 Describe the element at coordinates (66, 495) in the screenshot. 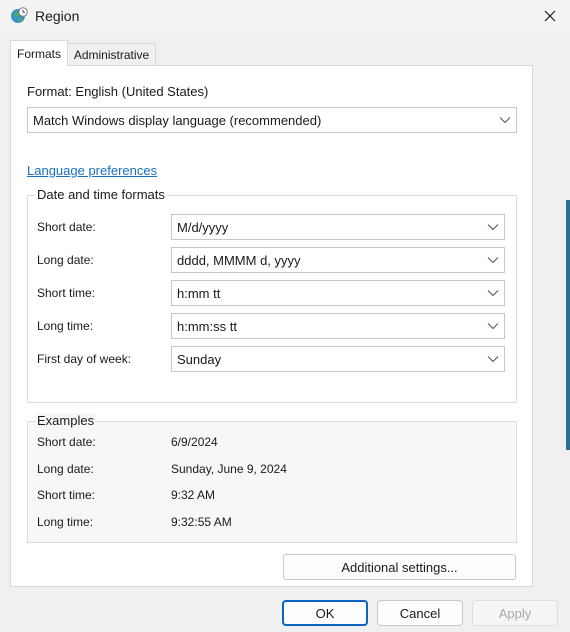

I see `example-short-time-label: Short time:` at that location.